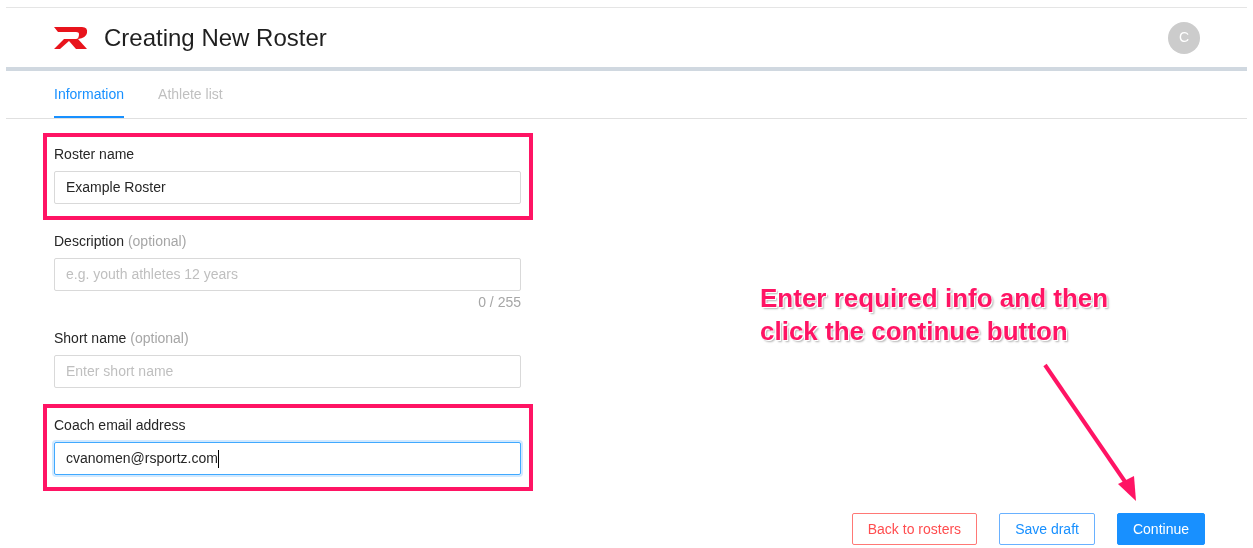  I want to click on input-field: e.g. youth athletes 12 years, so click(287, 274).